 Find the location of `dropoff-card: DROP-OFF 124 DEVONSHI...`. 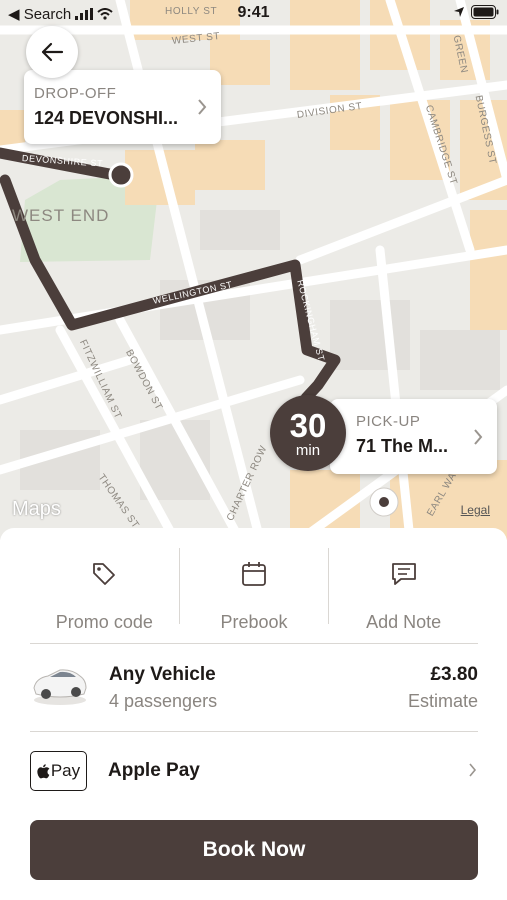

dropoff-card: DROP-OFF 124 DEVONSHI... is located at coordinates (122, 107).